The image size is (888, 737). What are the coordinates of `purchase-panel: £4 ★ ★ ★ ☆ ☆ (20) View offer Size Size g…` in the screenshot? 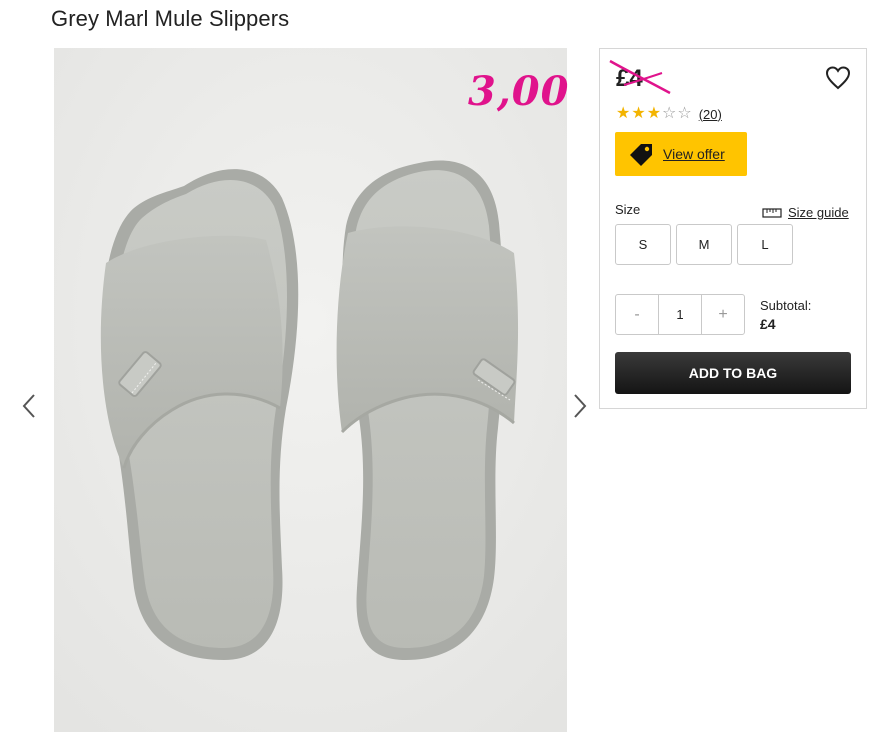 It's located at (733, 228).